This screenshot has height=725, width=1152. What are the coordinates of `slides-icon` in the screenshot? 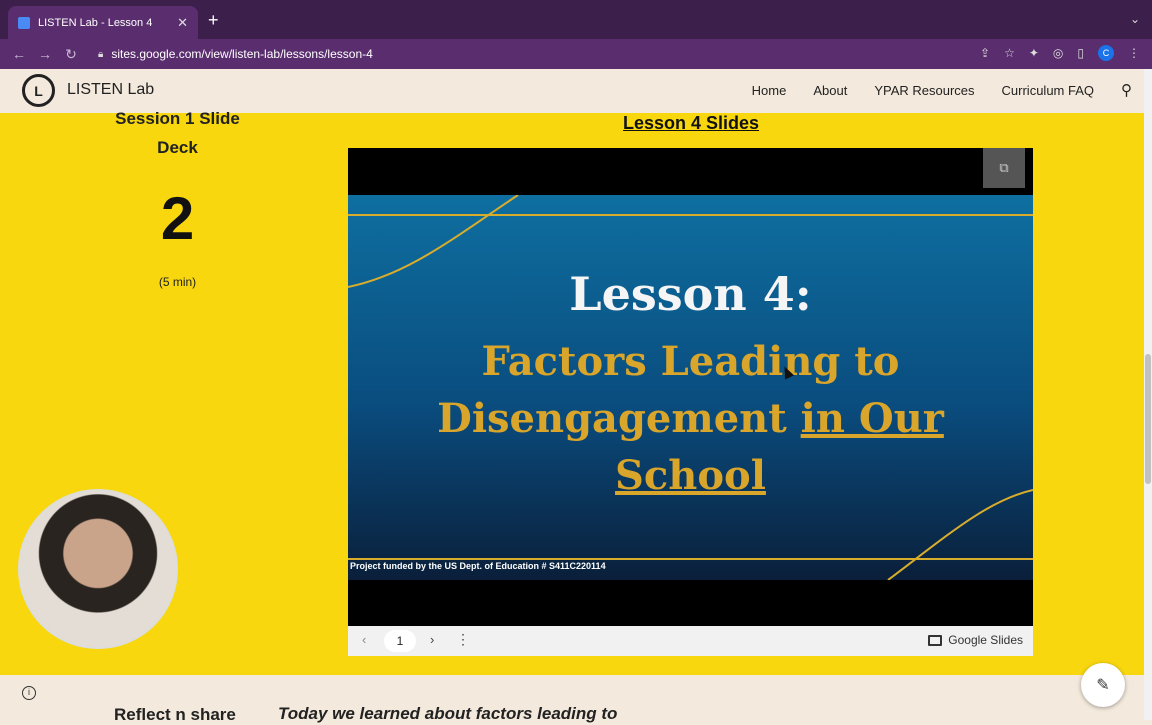 It's located at (935, 640).